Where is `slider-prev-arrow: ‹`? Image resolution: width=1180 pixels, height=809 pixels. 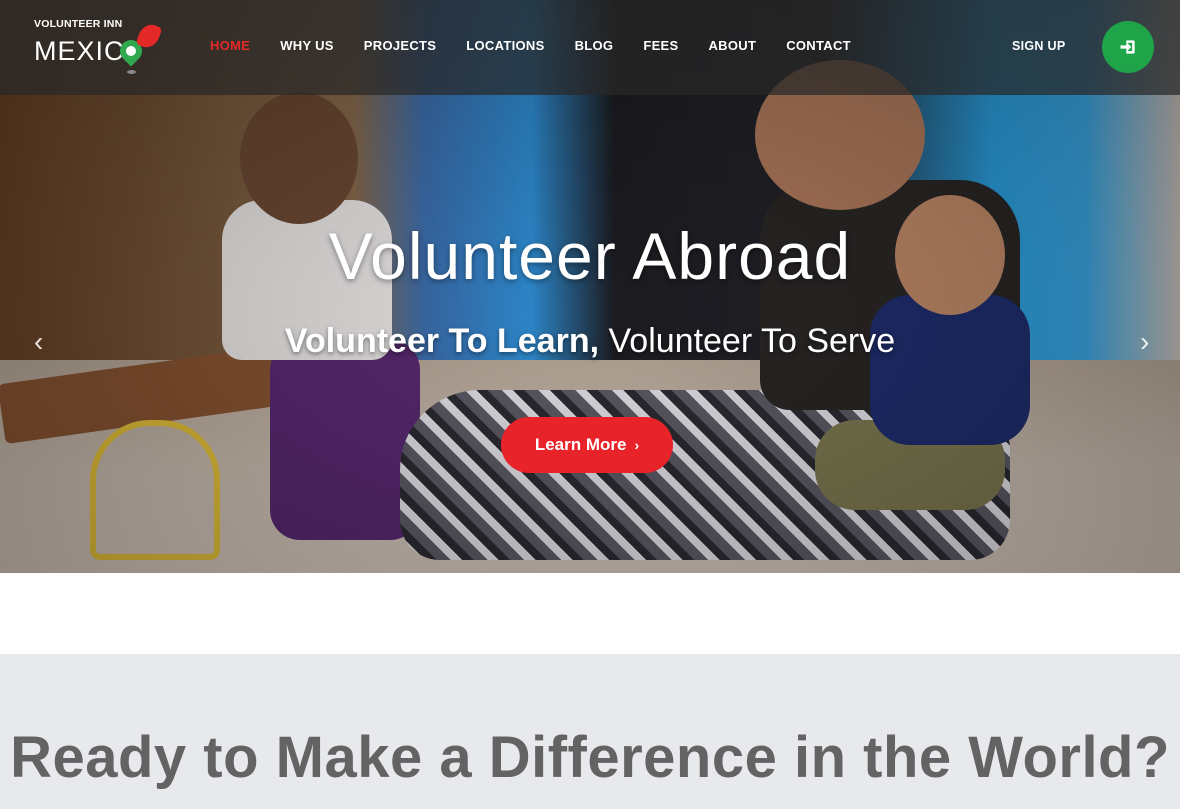
slider-prev-arrow: ‹ is located at coordinates (38, 342).